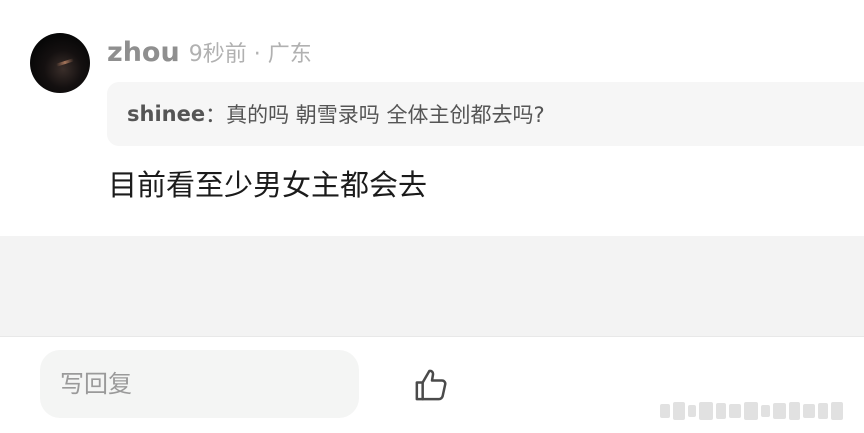 The height and width of the screenshot is (433, 864). Describe the element at coordinates (385, 115) in the screenshot. I see `quoted-text: 真的吗 朝雪录吗 全体主创都去吗?` at that location.